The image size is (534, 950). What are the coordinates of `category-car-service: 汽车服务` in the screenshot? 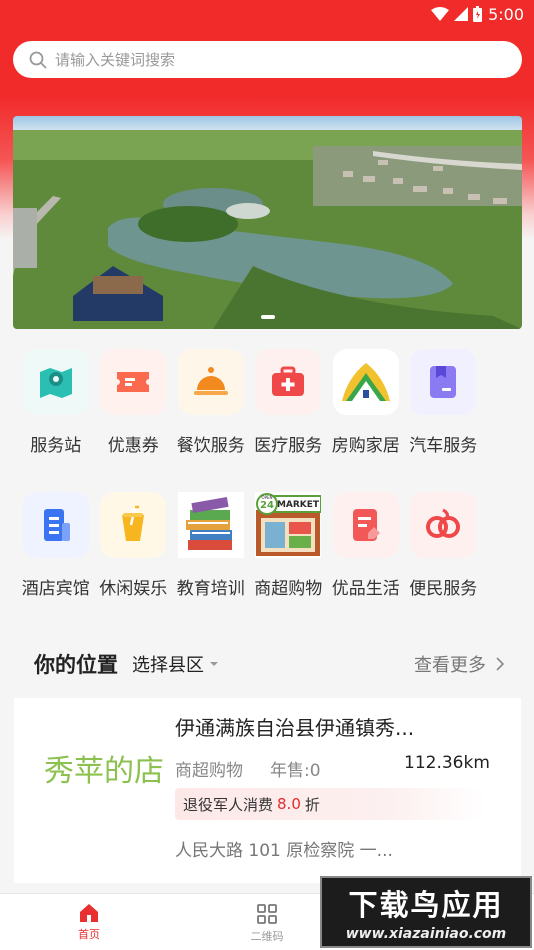 It's located at (444, 402).